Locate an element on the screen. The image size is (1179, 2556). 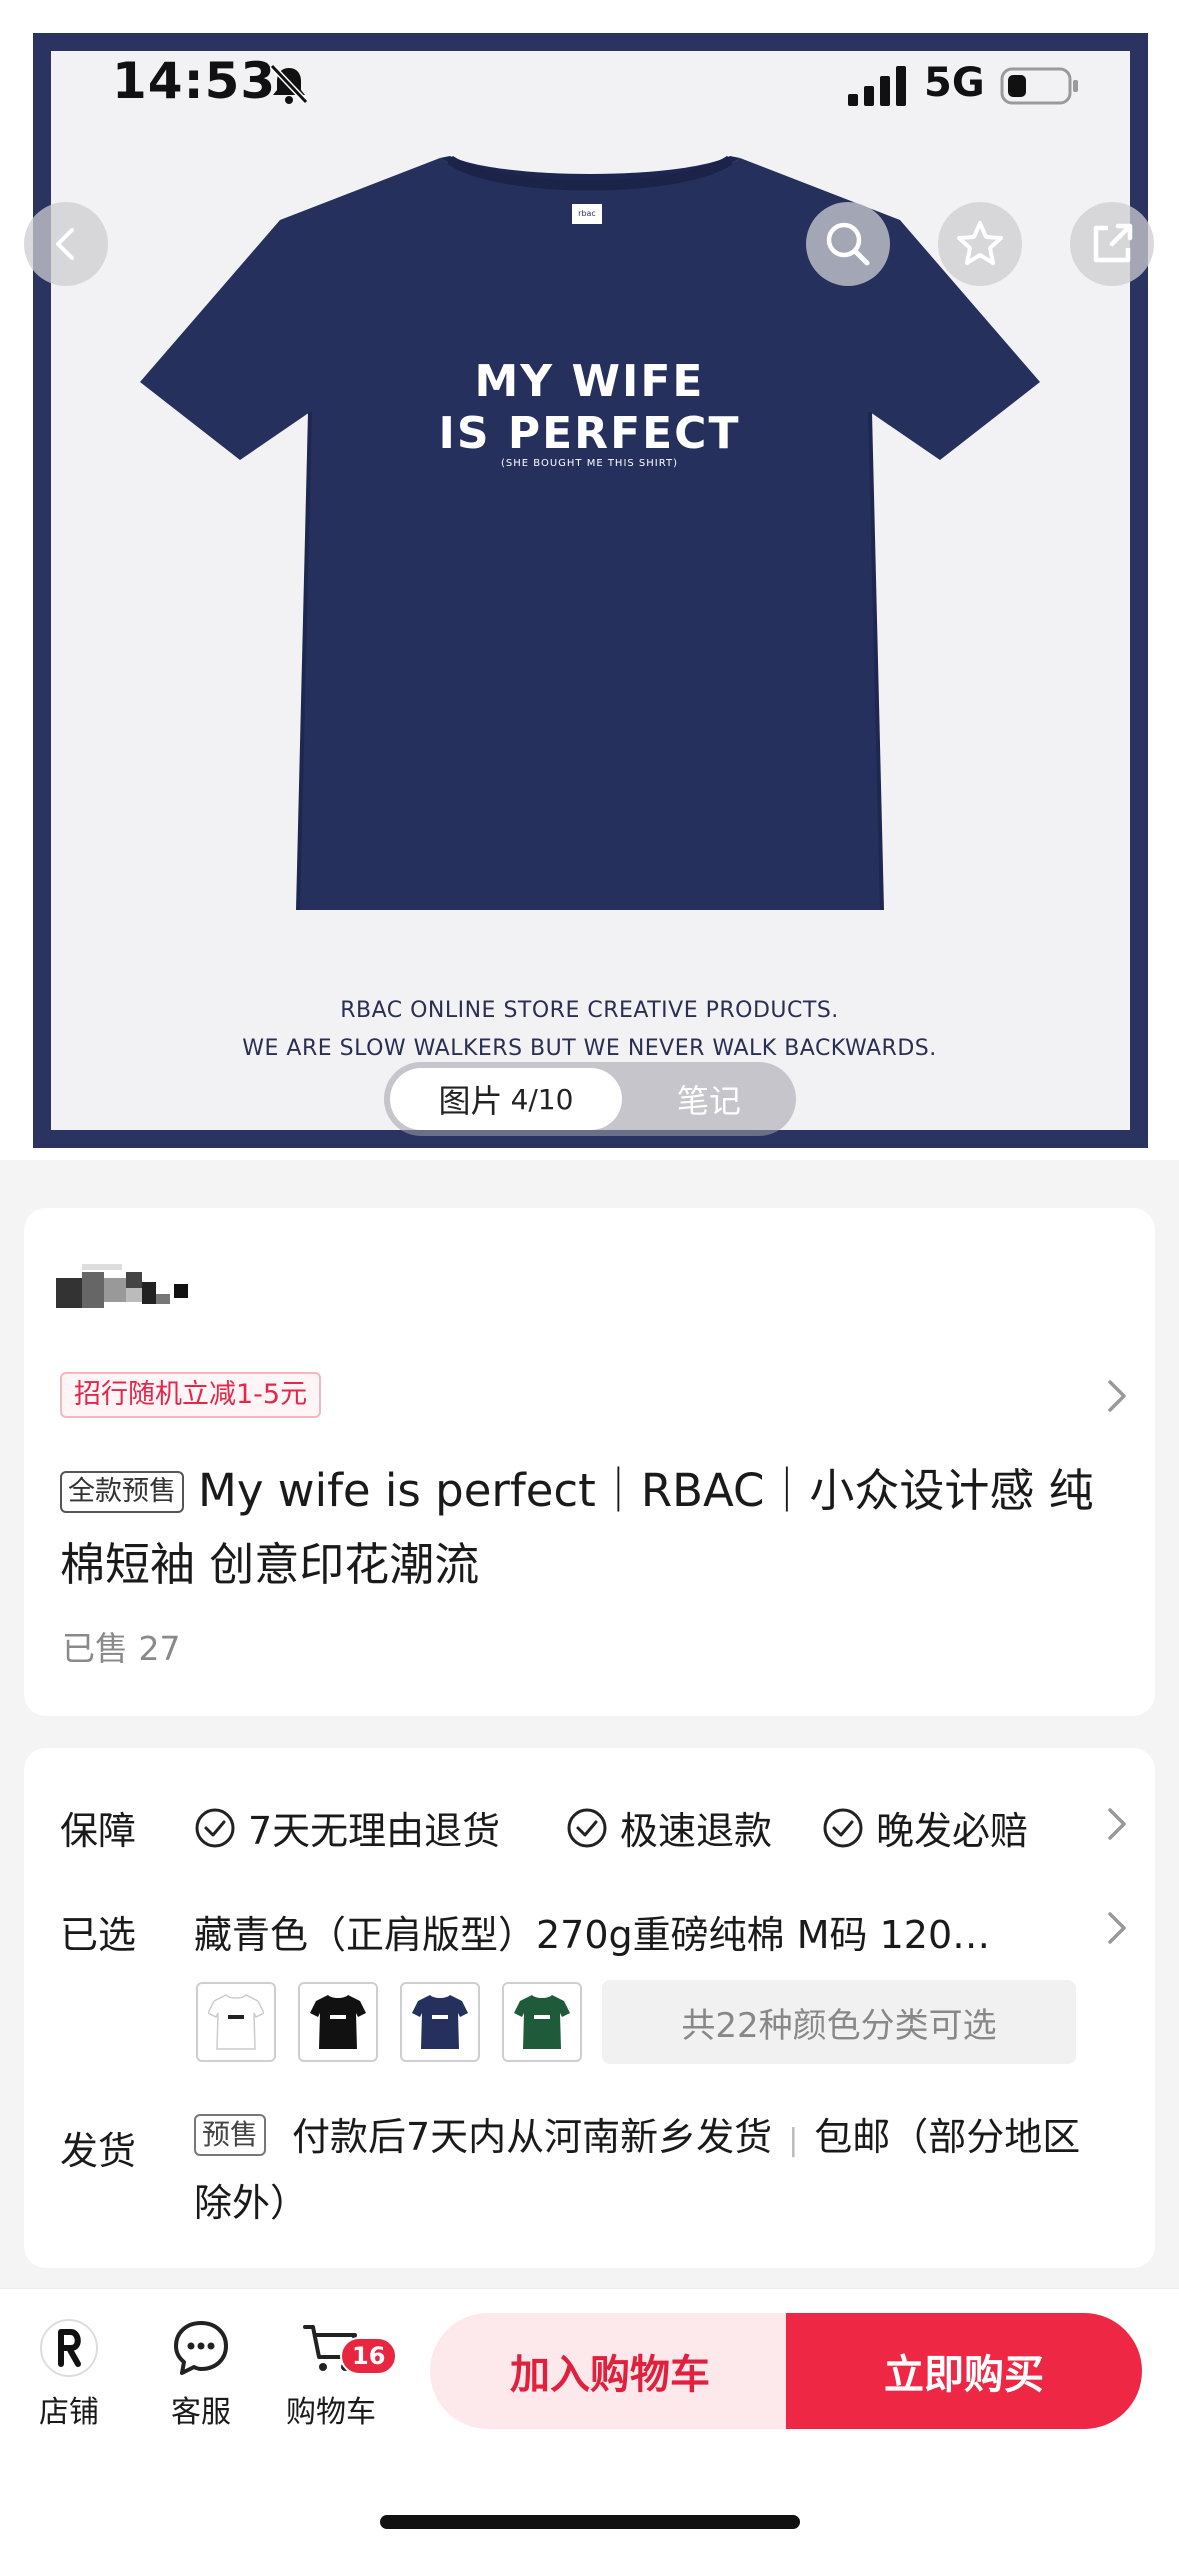
bottom-action-bar: 店铺 客服 购物车 16 加入购物车 立即购买 is located at coordinates (589, 2422).